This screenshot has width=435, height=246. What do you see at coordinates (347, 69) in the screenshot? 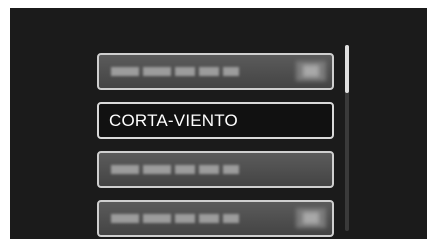
I see `scrollbar-thumb` at bounding box center [347, 69].